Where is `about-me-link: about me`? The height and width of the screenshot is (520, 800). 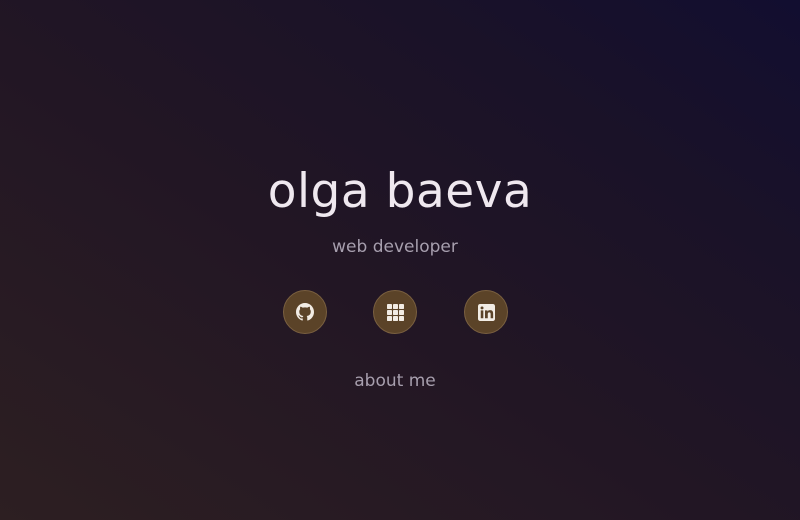 about-me-link: about me is located at coordinates (395, 381).